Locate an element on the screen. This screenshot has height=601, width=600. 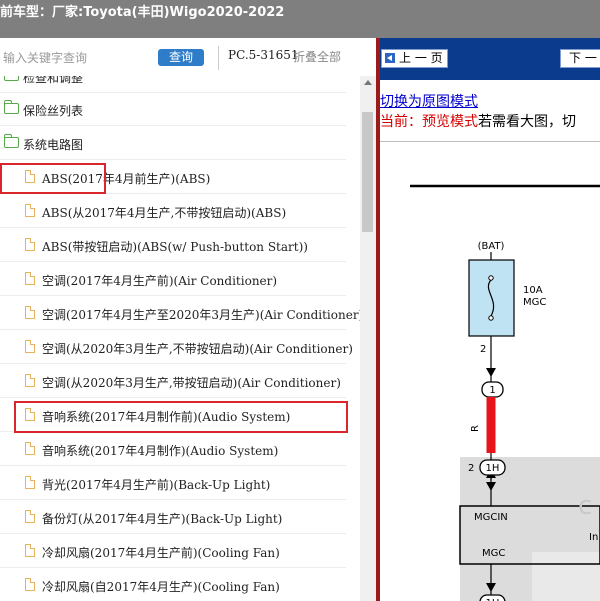
wire-color-label: R is located at coordinates (475, 428).